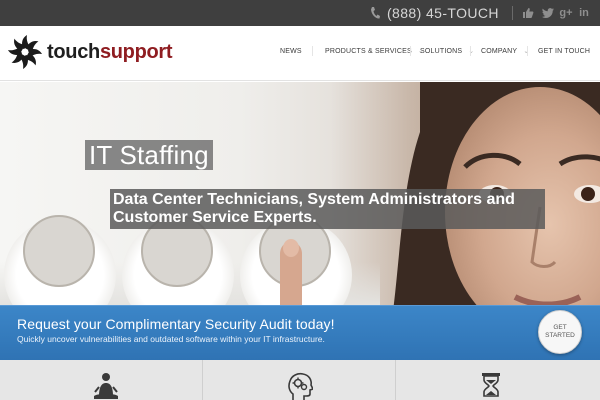  What do you see at coordinates (106, 386) in the screenshot?
I see `meditation-person-icon` at bounding box center [106, 386].